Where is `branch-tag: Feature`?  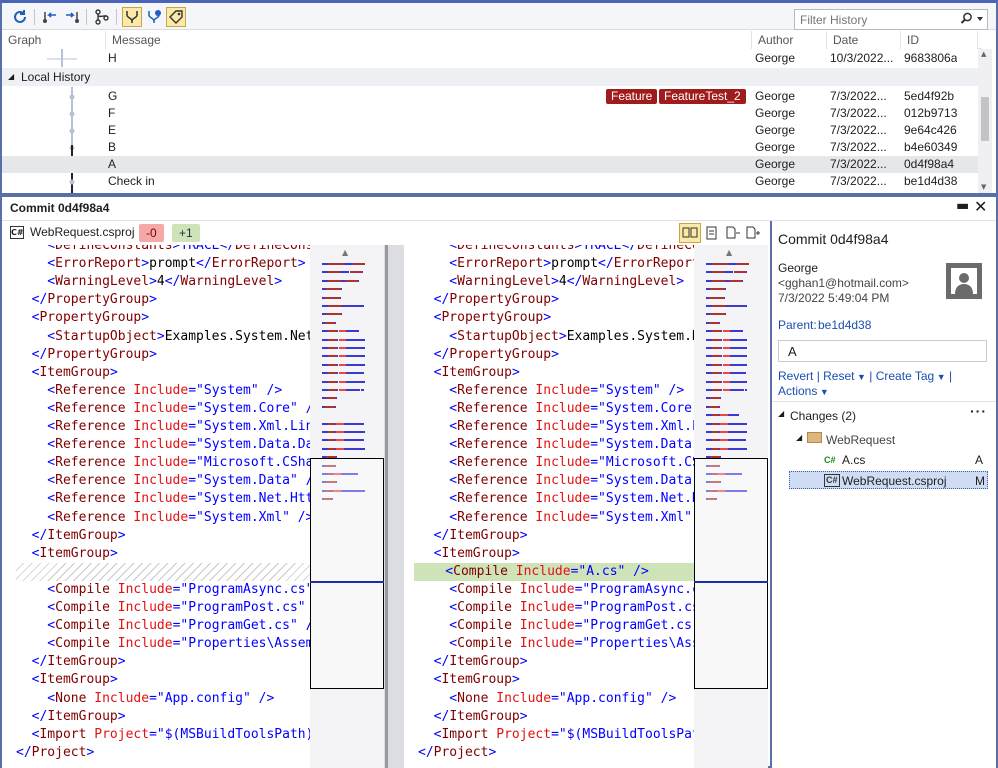
branch-tag: Feature is located at coordinates (632, 96).